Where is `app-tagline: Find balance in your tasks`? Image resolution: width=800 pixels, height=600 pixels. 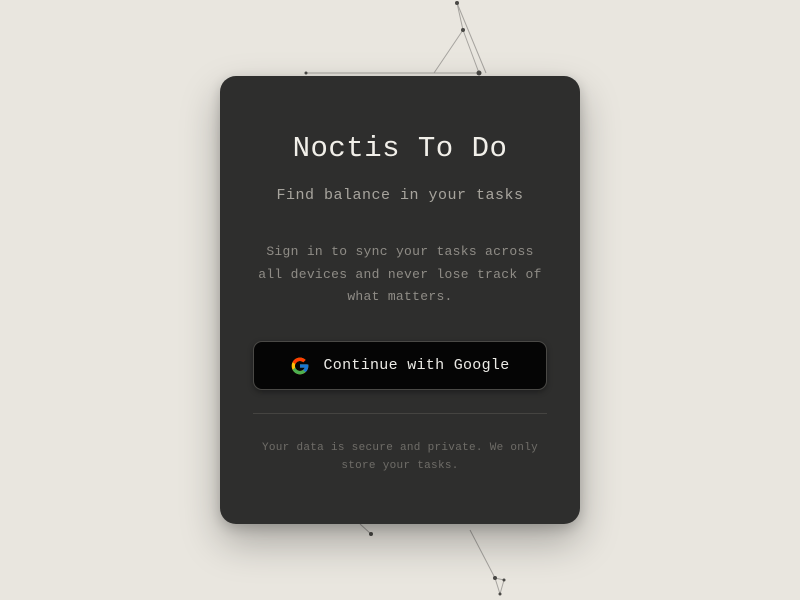 app-tagline: Find balance in your tasks is located at coordinates (400, 195).